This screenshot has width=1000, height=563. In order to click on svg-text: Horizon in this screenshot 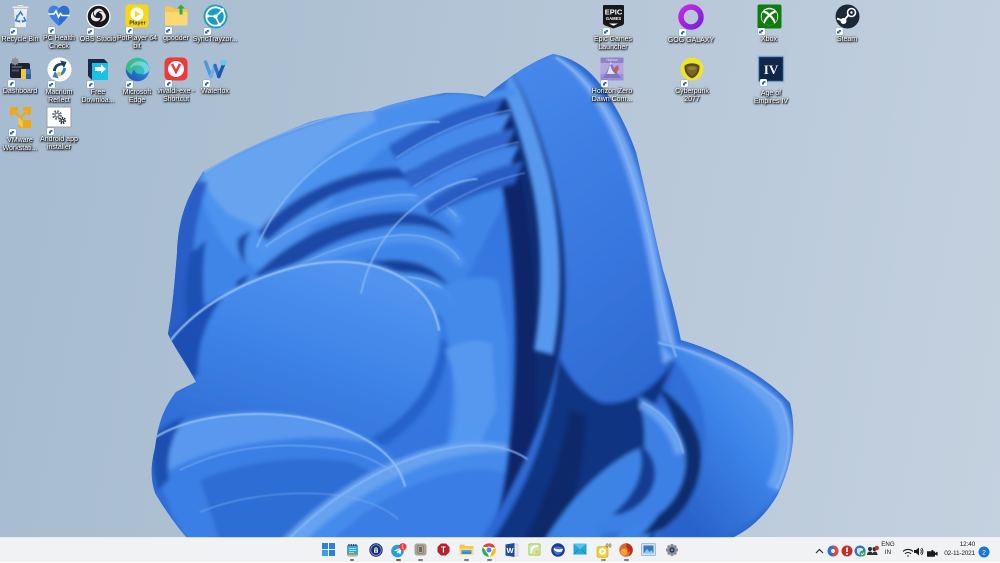, I will do `click(612, 60)`.